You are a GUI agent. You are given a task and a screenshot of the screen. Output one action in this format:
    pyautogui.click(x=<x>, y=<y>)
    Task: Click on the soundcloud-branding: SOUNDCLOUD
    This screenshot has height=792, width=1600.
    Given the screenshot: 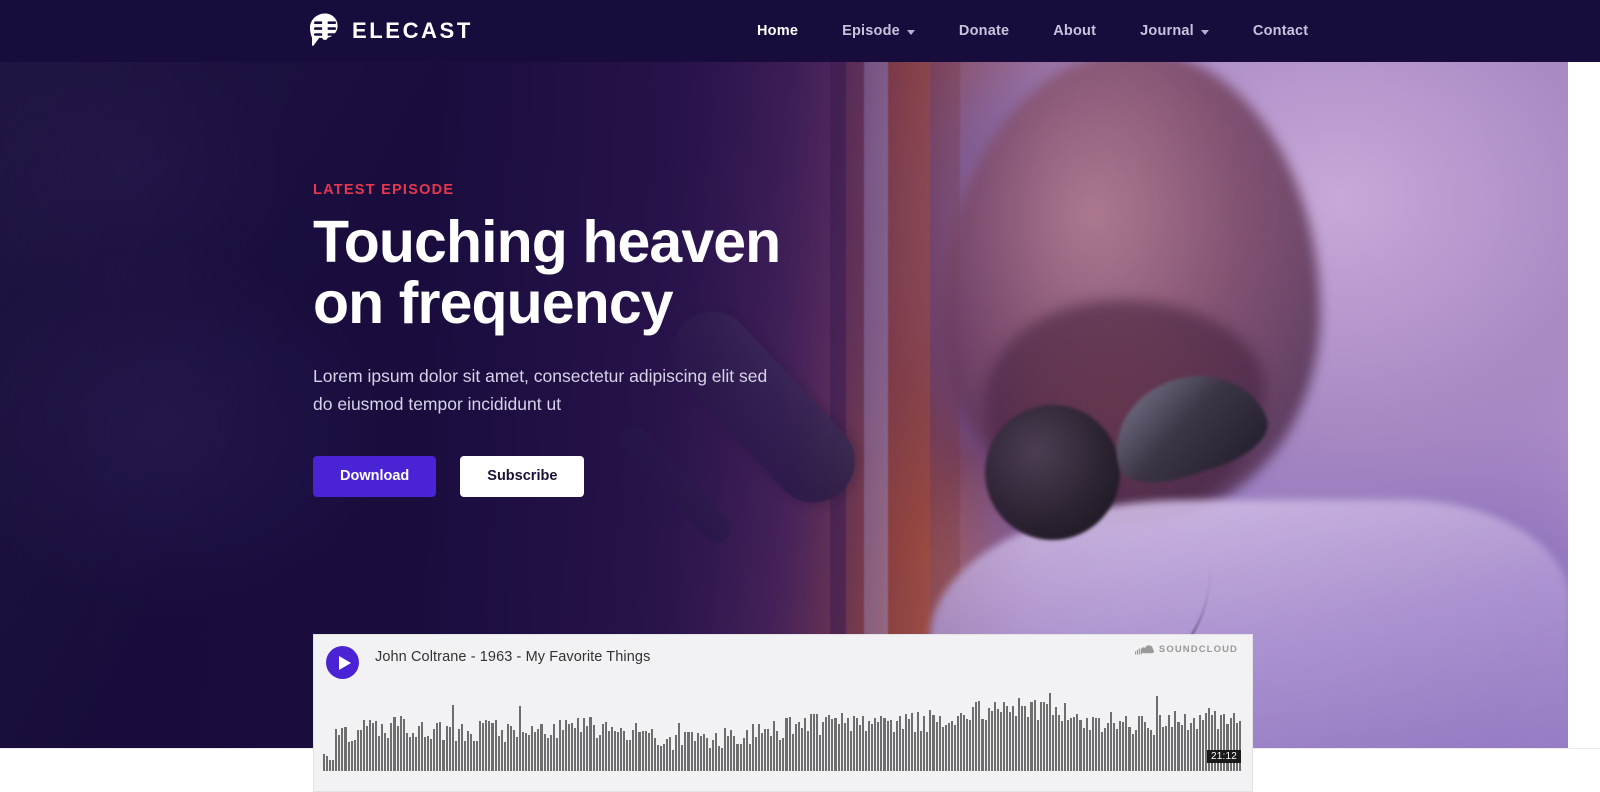 What is the action you would take?
    pyautogui.click(x=1186, y=649)
    